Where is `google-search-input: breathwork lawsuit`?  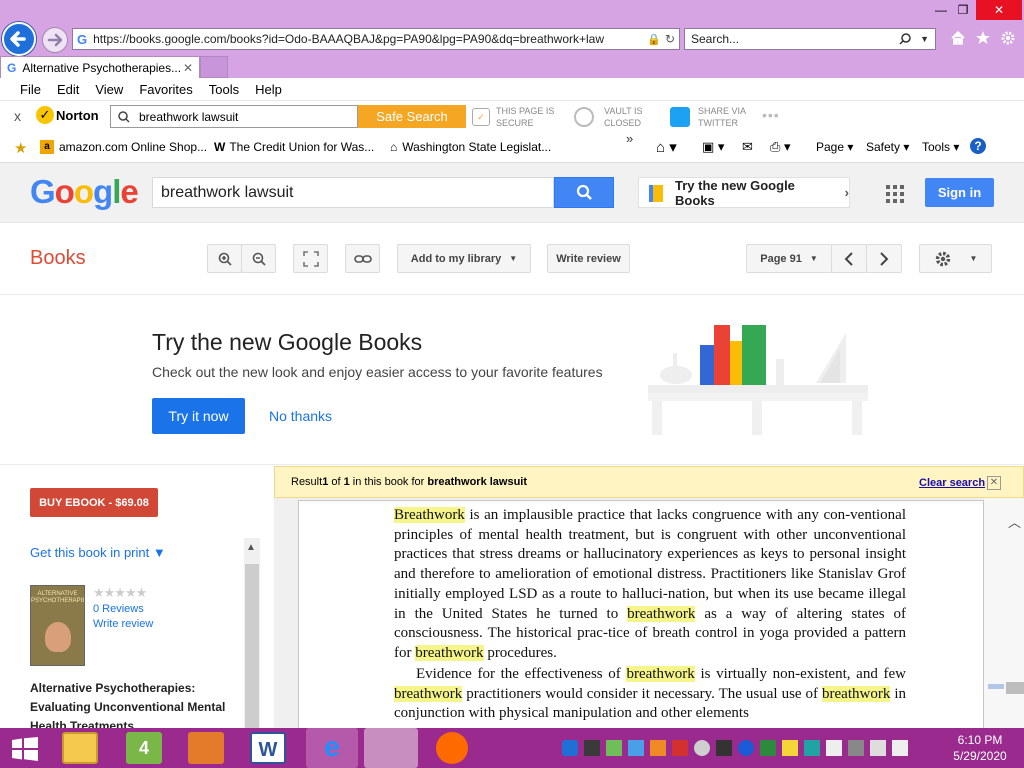 google-search-input: breathwork lawsuit is located at coordinates (353, 192).